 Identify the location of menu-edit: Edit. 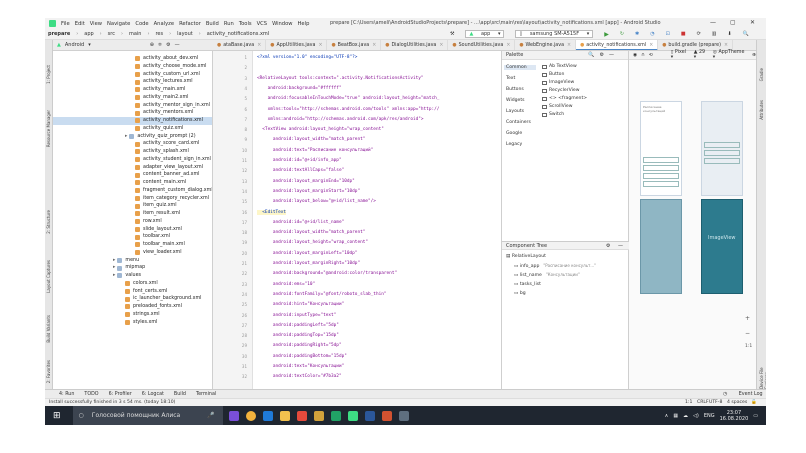
(80, 24).